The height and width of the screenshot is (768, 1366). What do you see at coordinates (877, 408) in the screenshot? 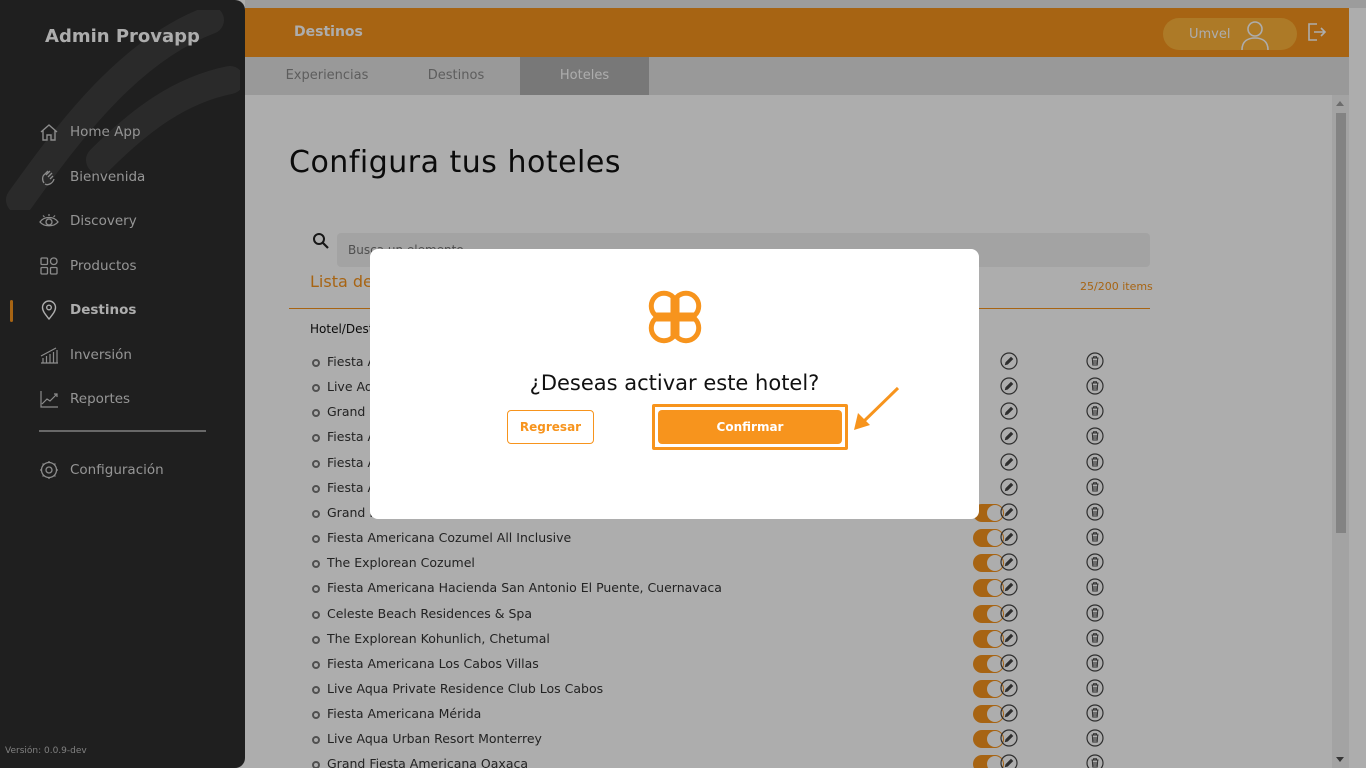
I see `pointer-arrow-icon` at bounding box center [877, 408].